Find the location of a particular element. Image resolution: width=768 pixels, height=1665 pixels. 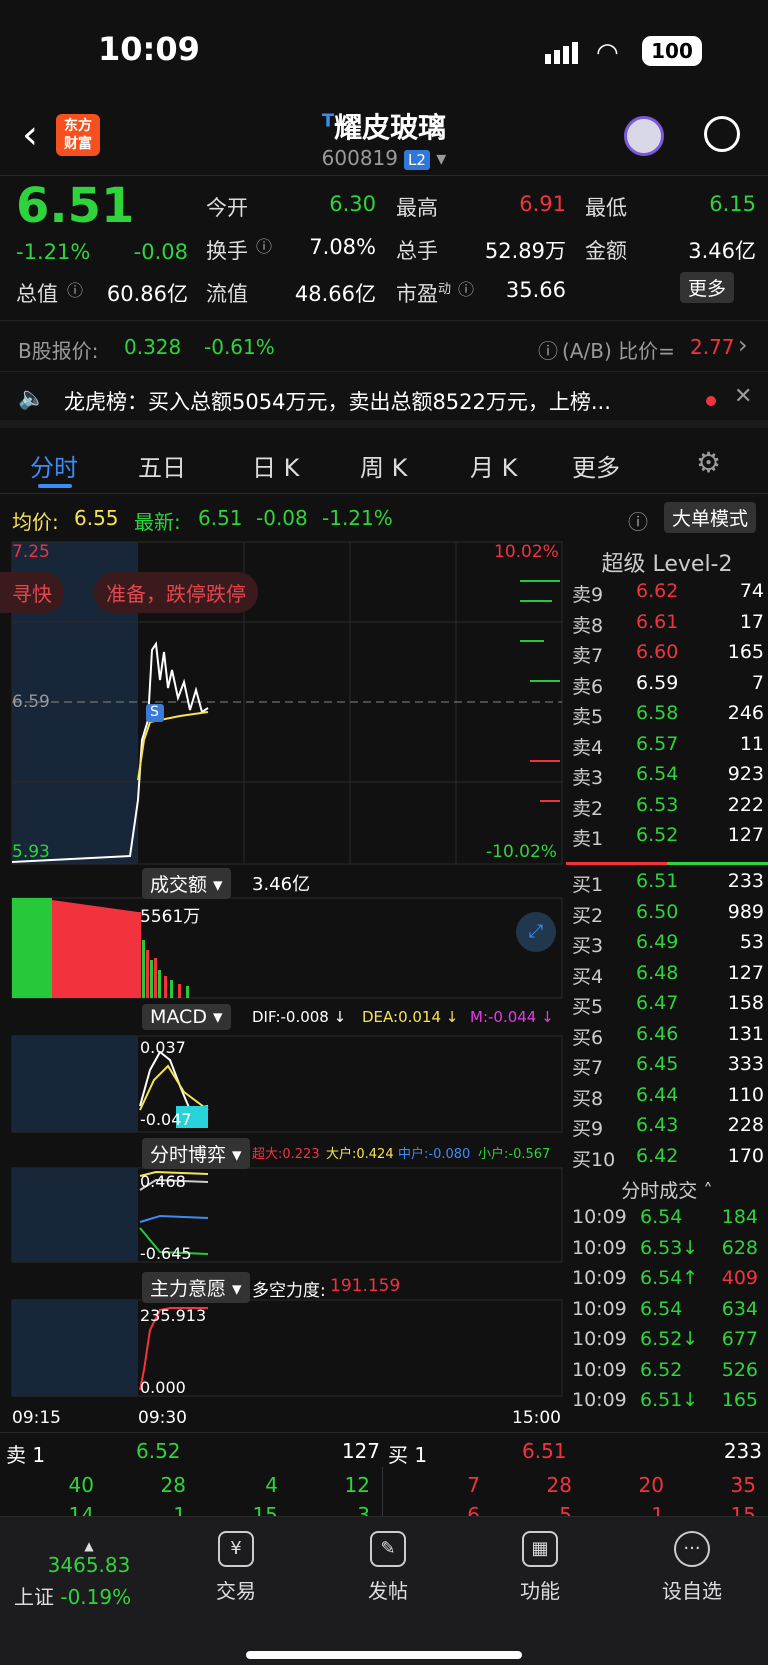

change-pct: -1.21% is located at coordinates (53, 252).